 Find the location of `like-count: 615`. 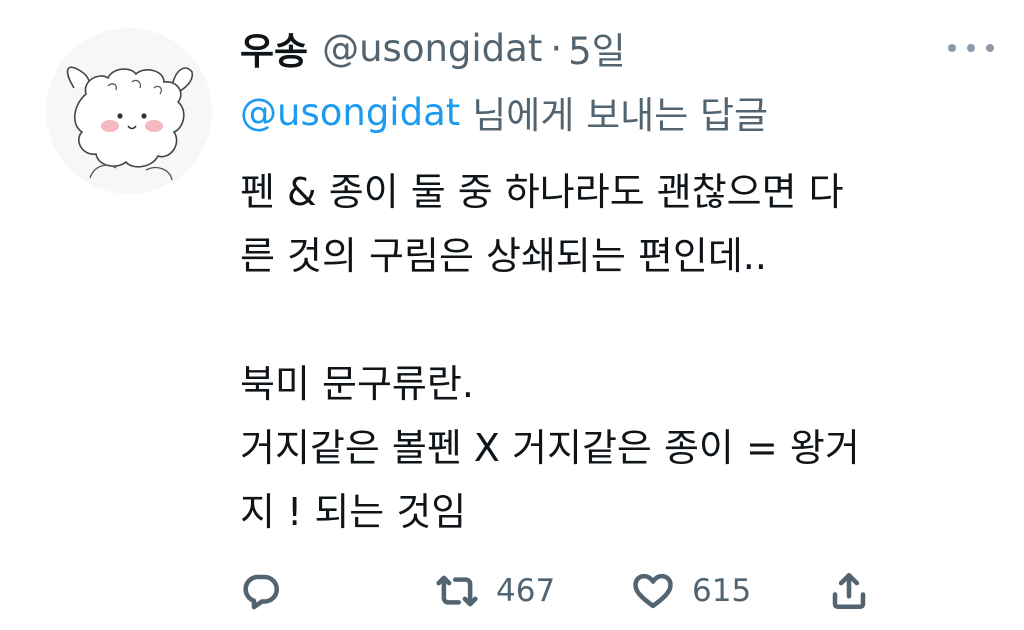

like-count: 615 is located at coordinates (722, 591).